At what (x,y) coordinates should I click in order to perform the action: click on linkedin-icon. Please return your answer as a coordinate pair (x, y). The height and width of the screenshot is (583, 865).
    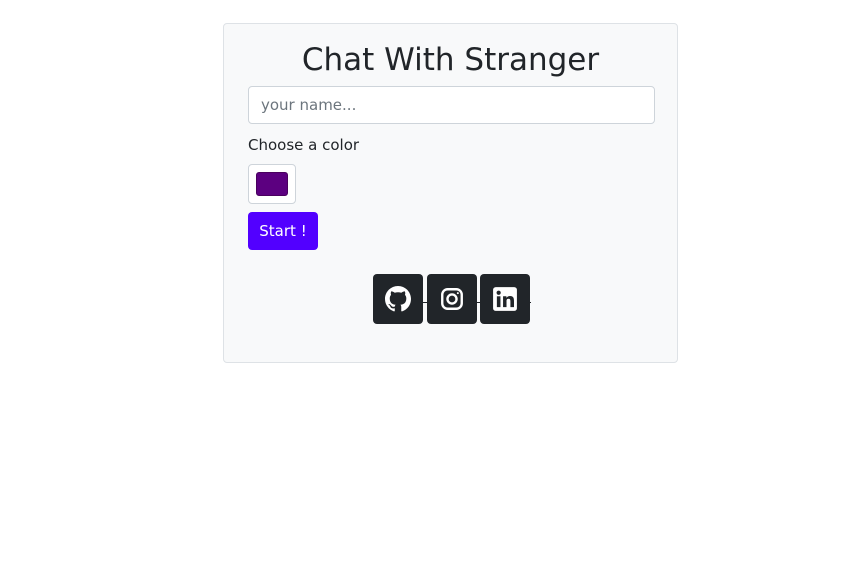
    Looking at the image, I should click on (505, 299).